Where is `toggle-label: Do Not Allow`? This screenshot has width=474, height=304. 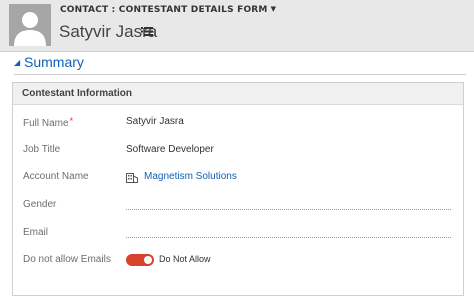 toggle-label: Do Not Allow is located at coordinates (185, 259).